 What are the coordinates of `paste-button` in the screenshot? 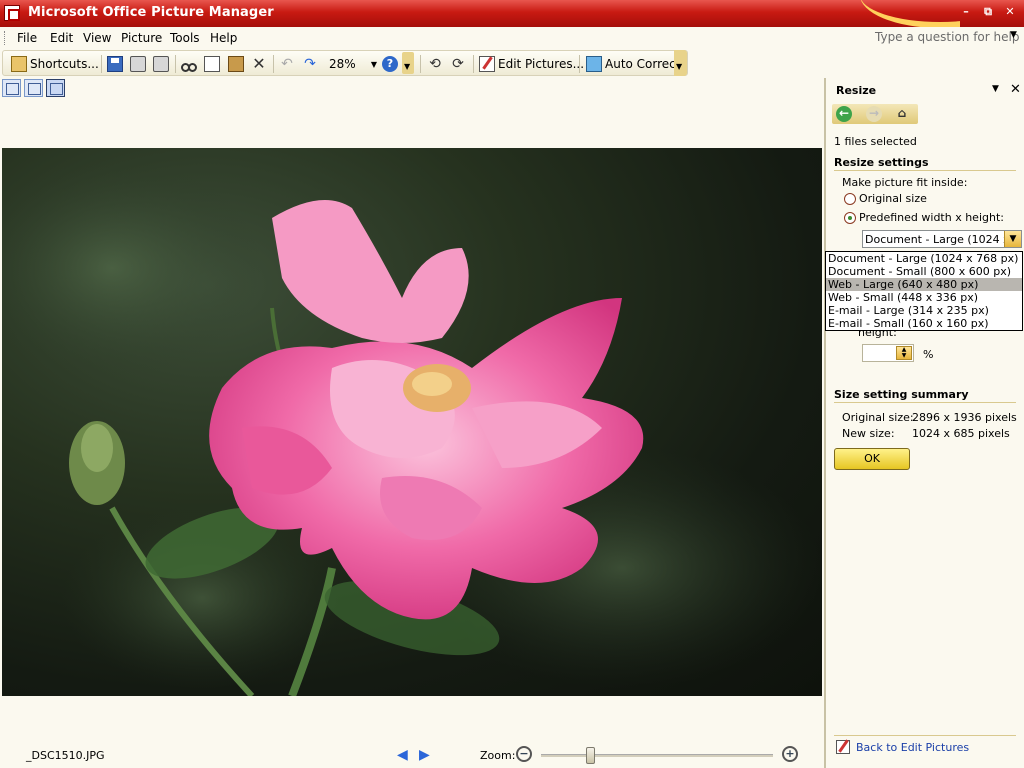 It's located at (236, 64).